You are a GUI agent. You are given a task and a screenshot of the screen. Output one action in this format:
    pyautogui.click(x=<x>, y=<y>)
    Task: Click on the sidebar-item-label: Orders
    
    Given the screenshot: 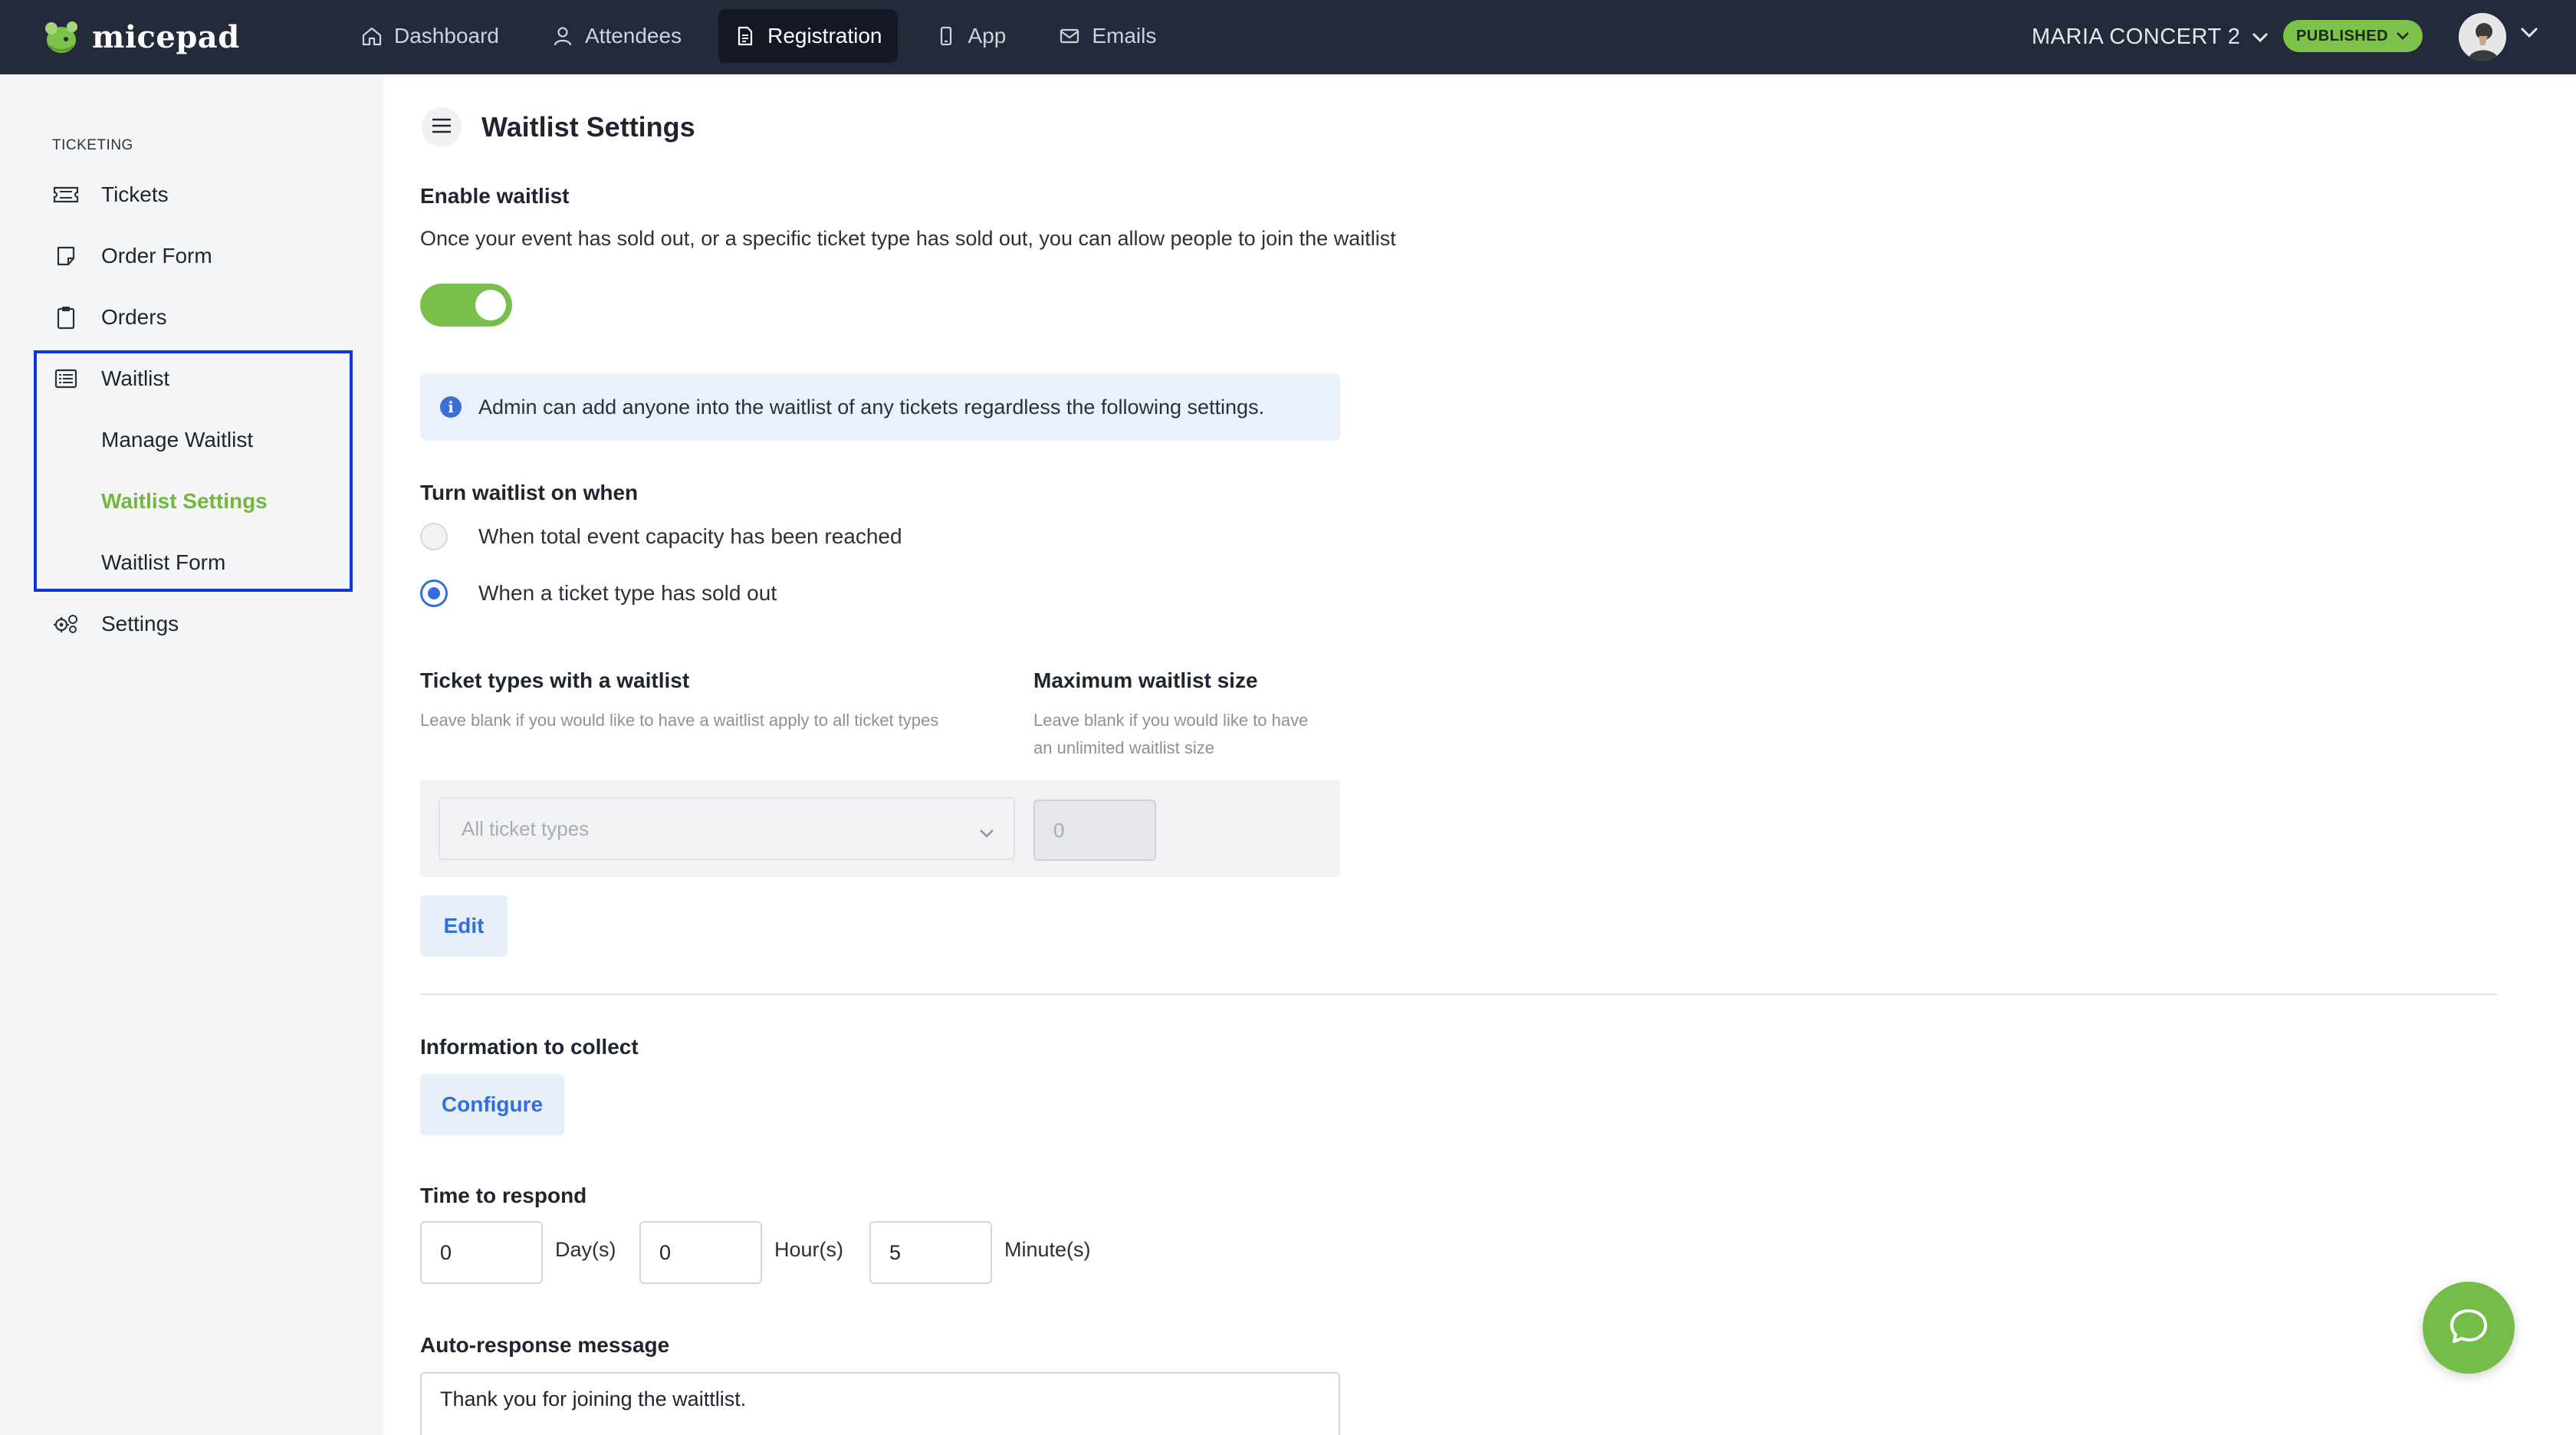 What is the action you would take?
    pyautogui.click(x=134, y=317)
    